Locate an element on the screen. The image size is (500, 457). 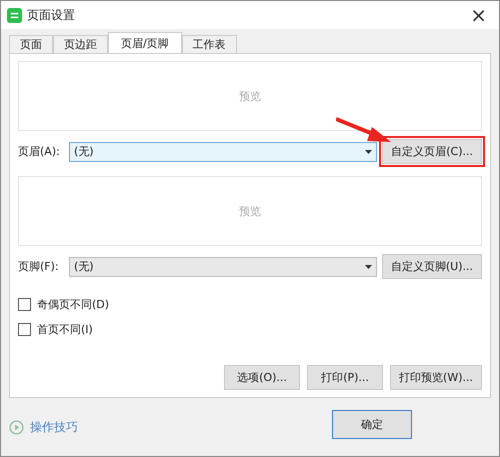
pointer-arrow is located at coordinates (364, 131).